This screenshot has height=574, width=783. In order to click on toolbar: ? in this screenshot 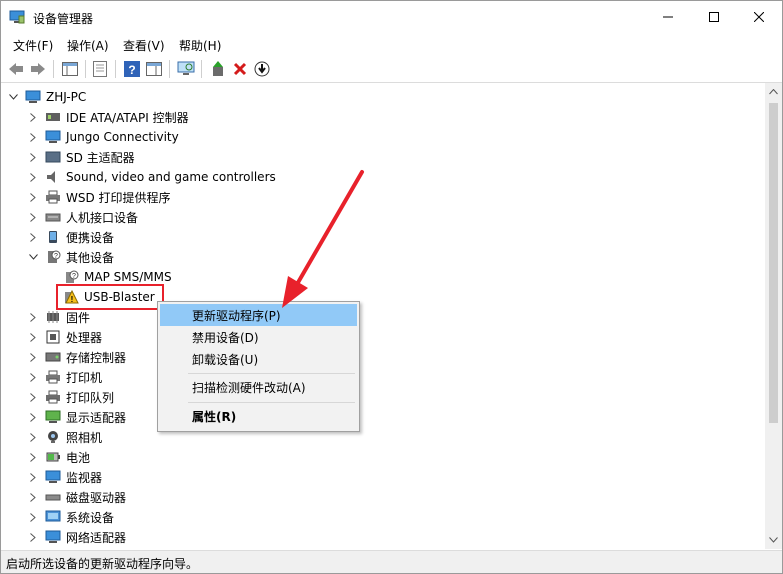, I will do `click(391, 69)`.